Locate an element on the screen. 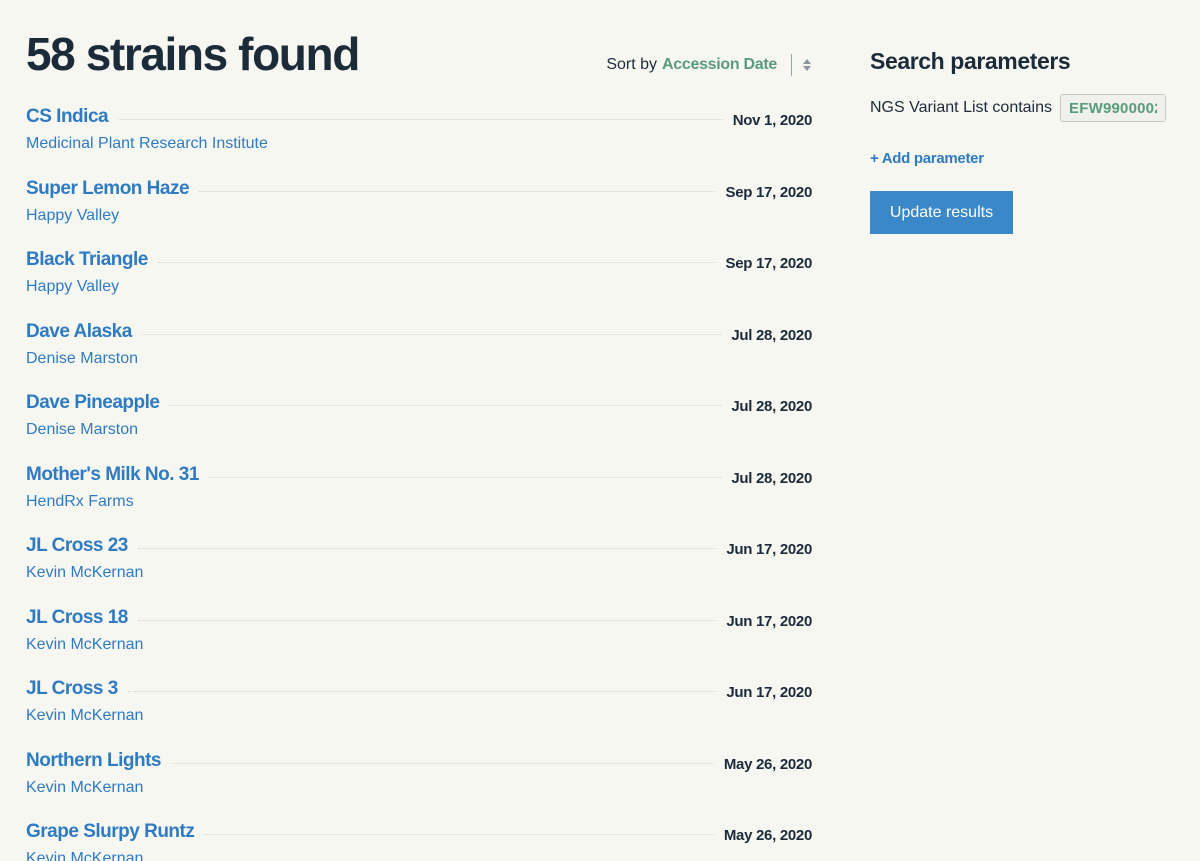 The image size is (1200, 861). sort-divider is located at coordinates (791, 65).